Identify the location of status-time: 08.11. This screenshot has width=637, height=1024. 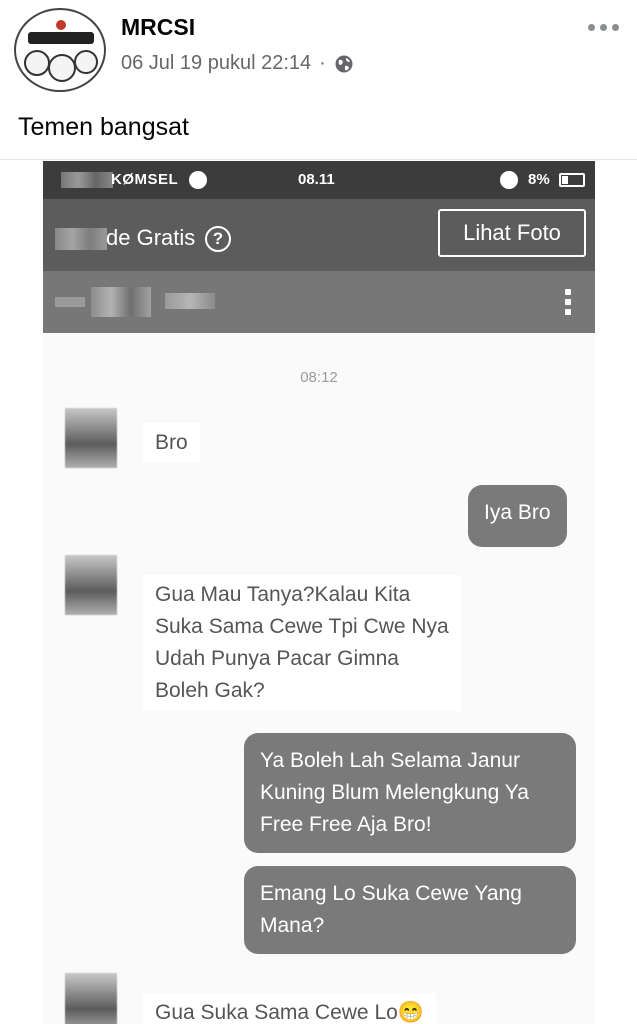
(316, 179).